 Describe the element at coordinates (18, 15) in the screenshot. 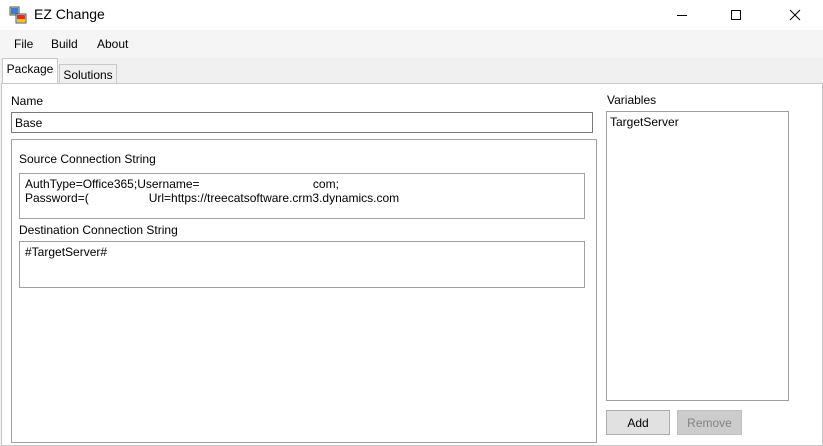

I see `app-icon` at that location.